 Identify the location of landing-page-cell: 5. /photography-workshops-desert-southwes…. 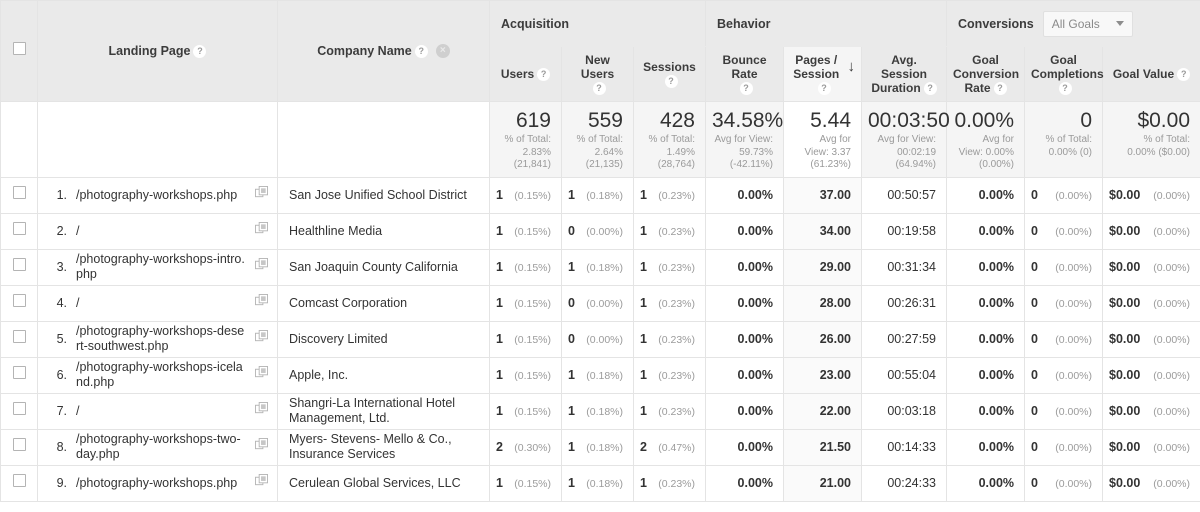
(157, 339).